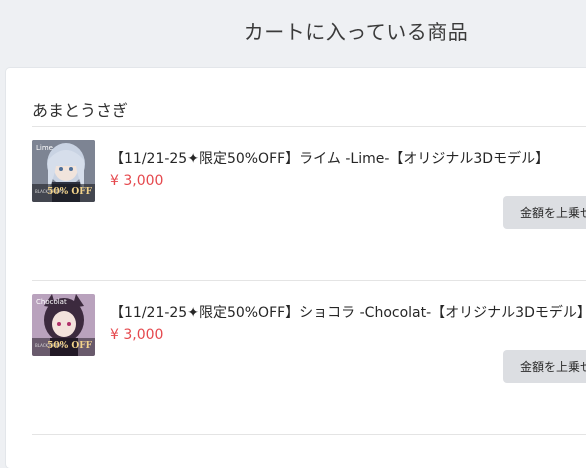 The image size is (586, 468). Describe the element at coordinates (80, 109) in the screenshot. I see `shop-name: あまとうさぎ` at that location.